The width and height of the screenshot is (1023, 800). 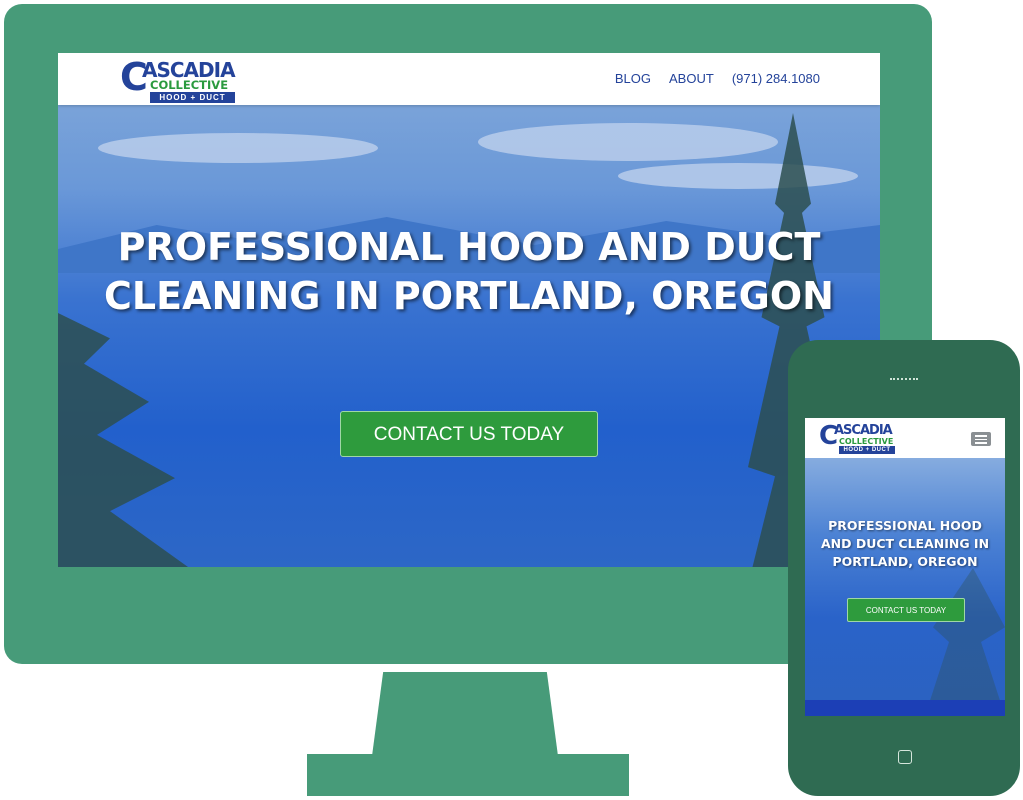 I want to click on mobile-header: C ASCADIA COLLECTIVE HOOD + DUCT, so click(x=905, y=438).